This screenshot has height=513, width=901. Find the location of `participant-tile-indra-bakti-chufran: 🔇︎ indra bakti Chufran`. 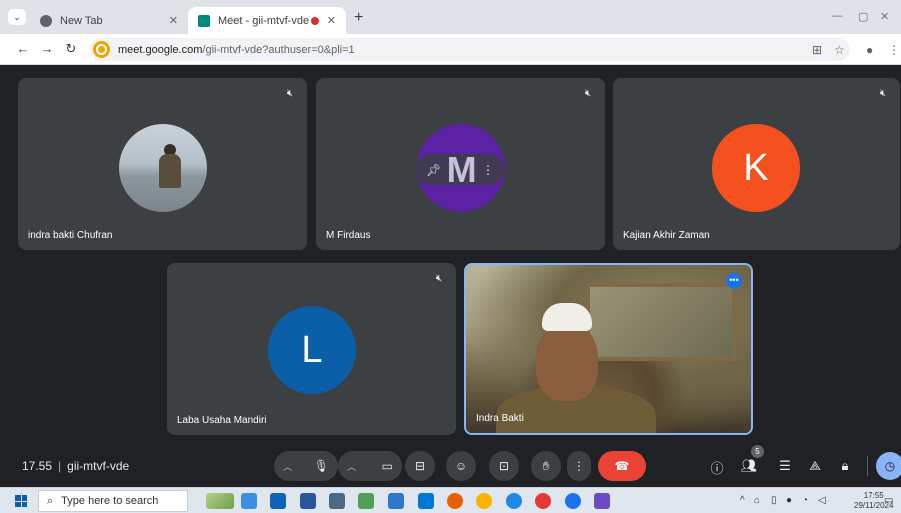

participant-tile-indra-bakti-chufran: 🔇︎ indra bakti Chufran is located at coordinates (162, 164).